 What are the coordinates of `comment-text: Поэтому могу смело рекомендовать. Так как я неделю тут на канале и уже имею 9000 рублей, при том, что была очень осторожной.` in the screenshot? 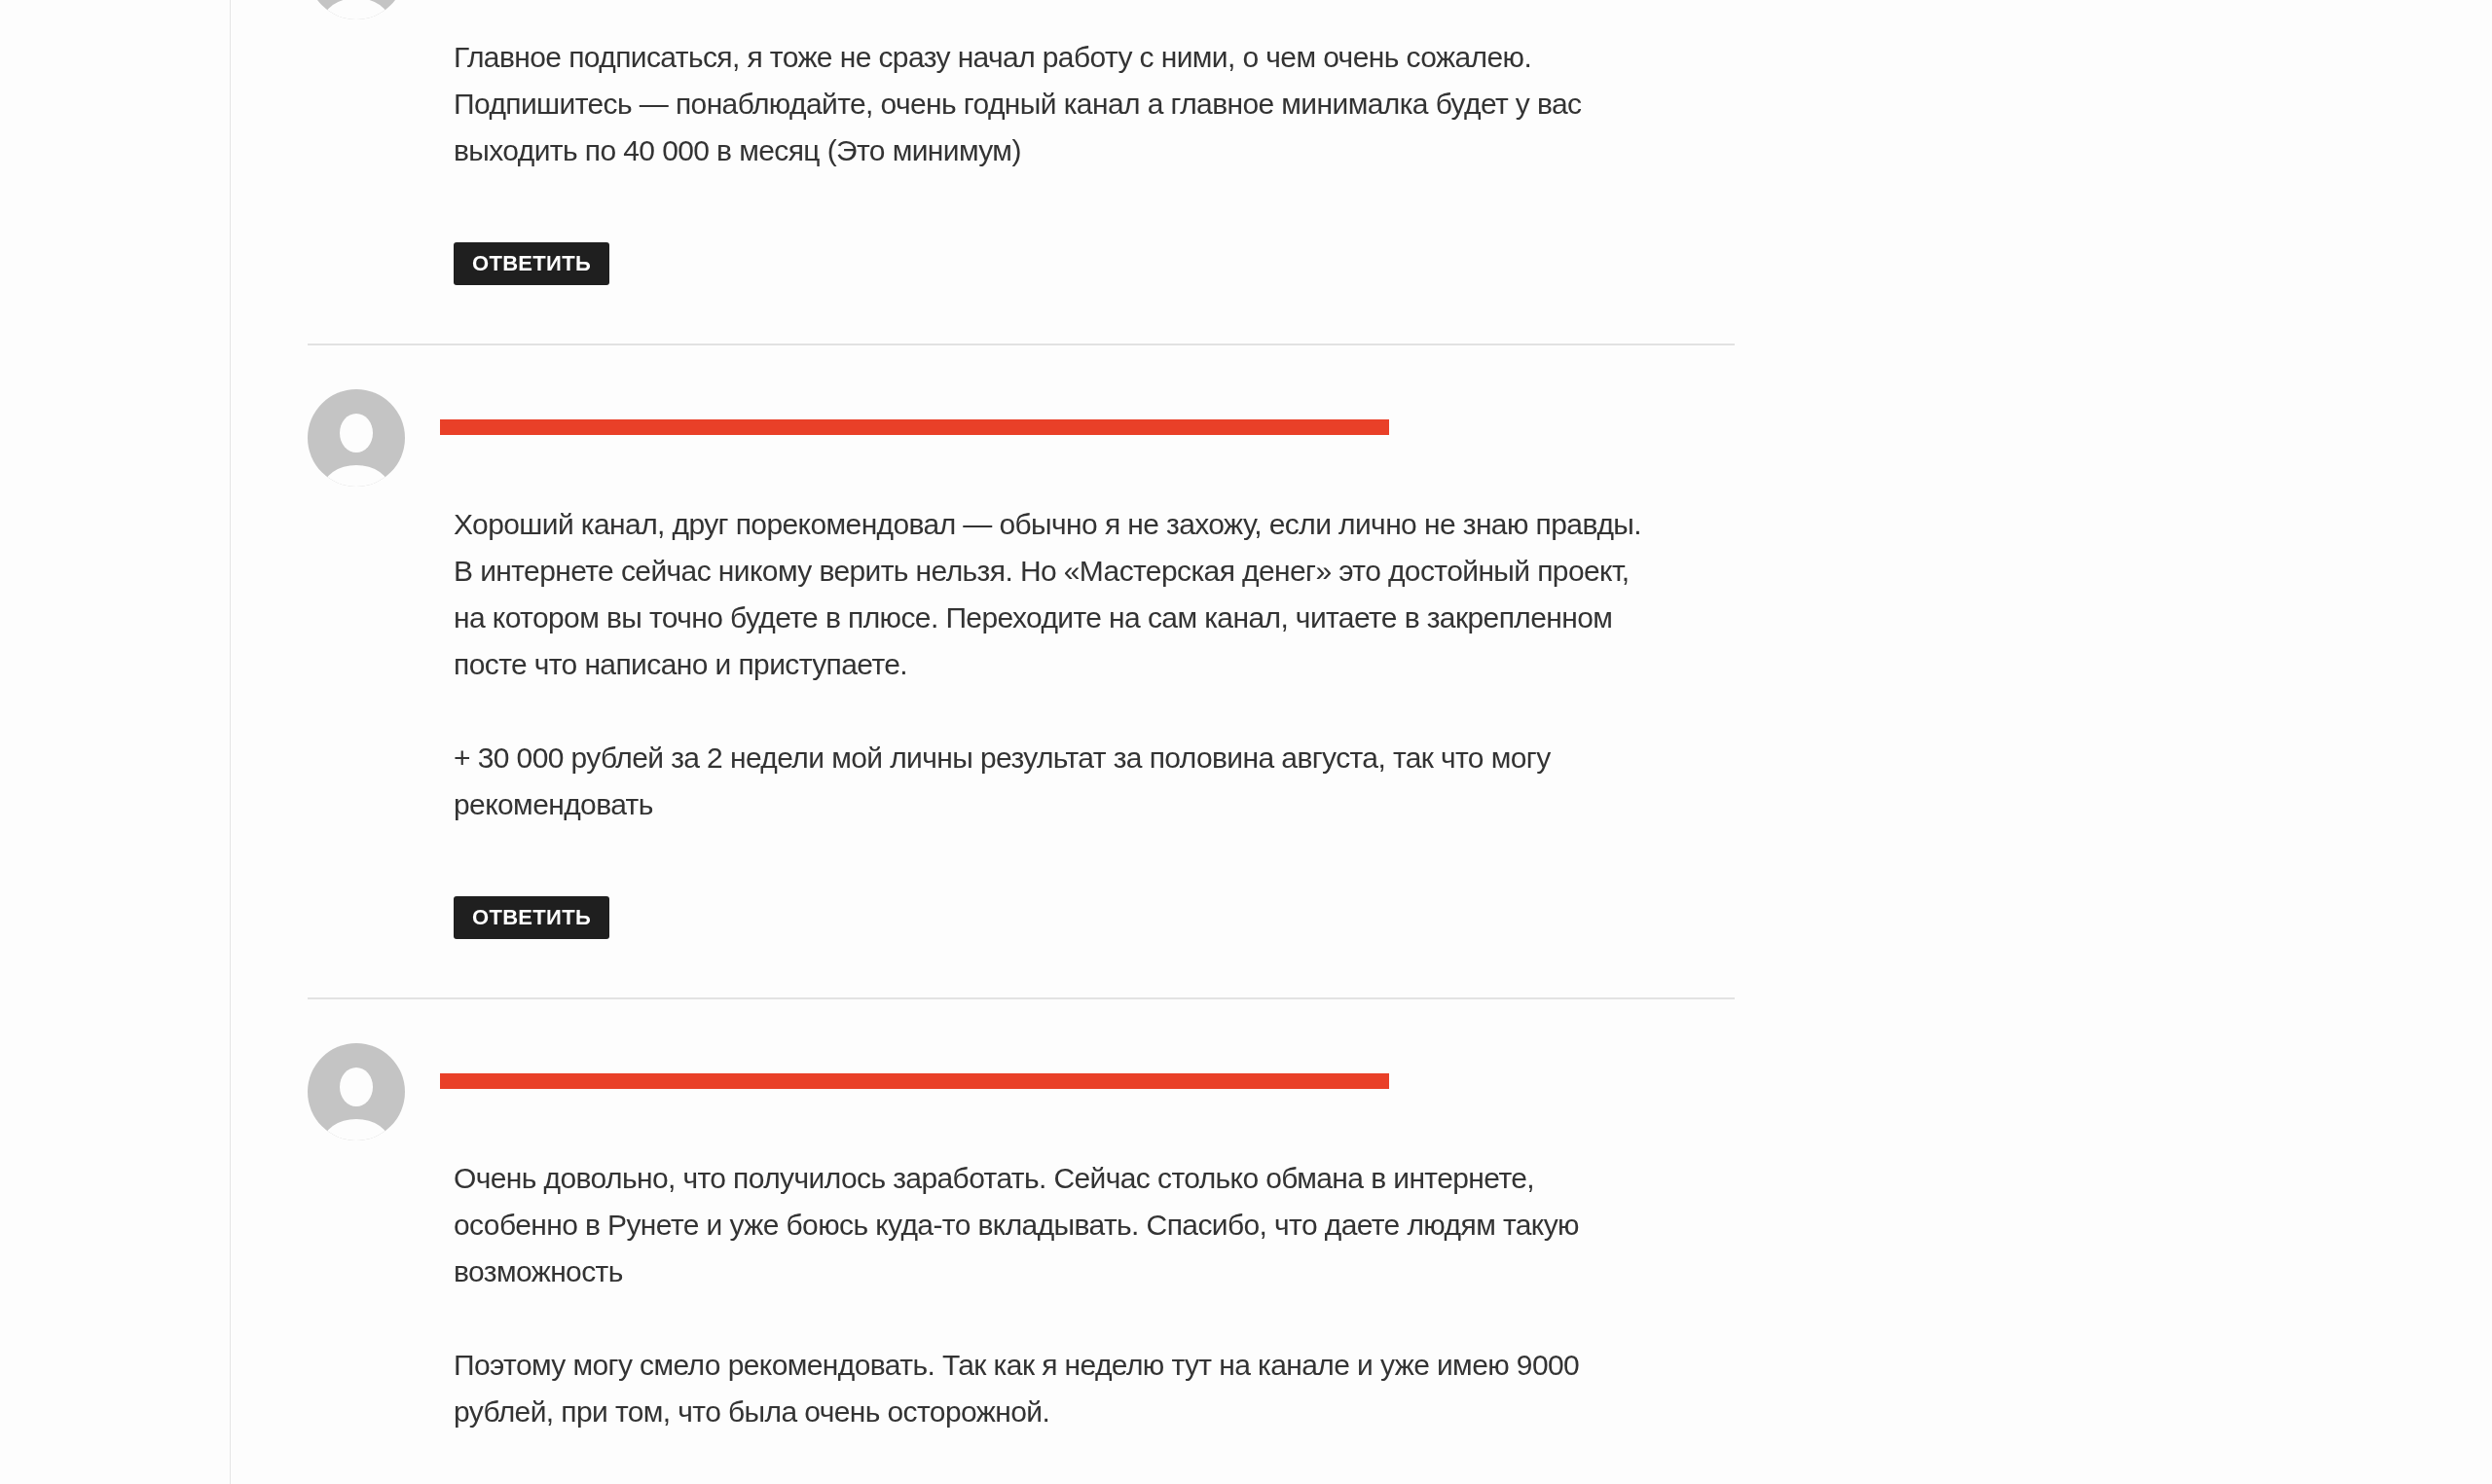 It's located at (1017, 1389).